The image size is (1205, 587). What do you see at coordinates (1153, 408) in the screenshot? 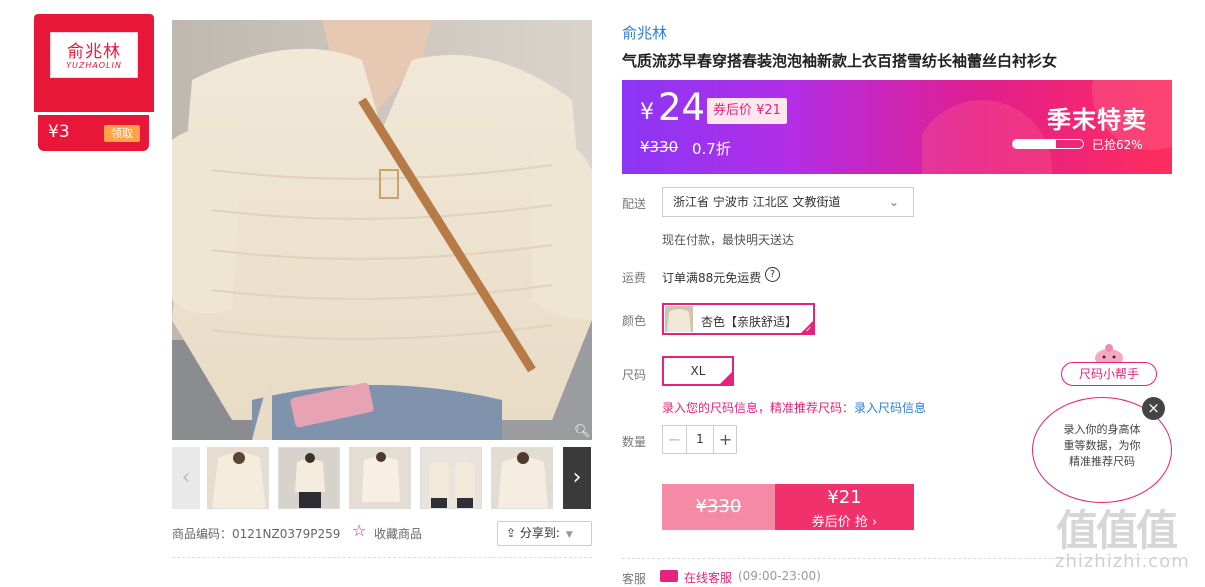
I see `close-icon: ×` at bounding box center [1153, 408].